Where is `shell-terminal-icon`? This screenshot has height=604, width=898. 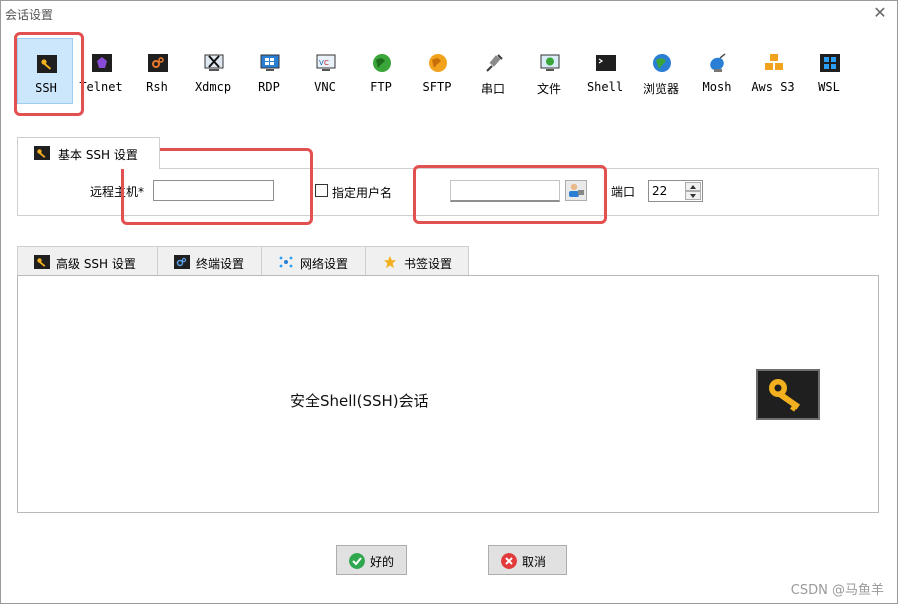
shell-terminal-icon is located at coordinates (606, 63).